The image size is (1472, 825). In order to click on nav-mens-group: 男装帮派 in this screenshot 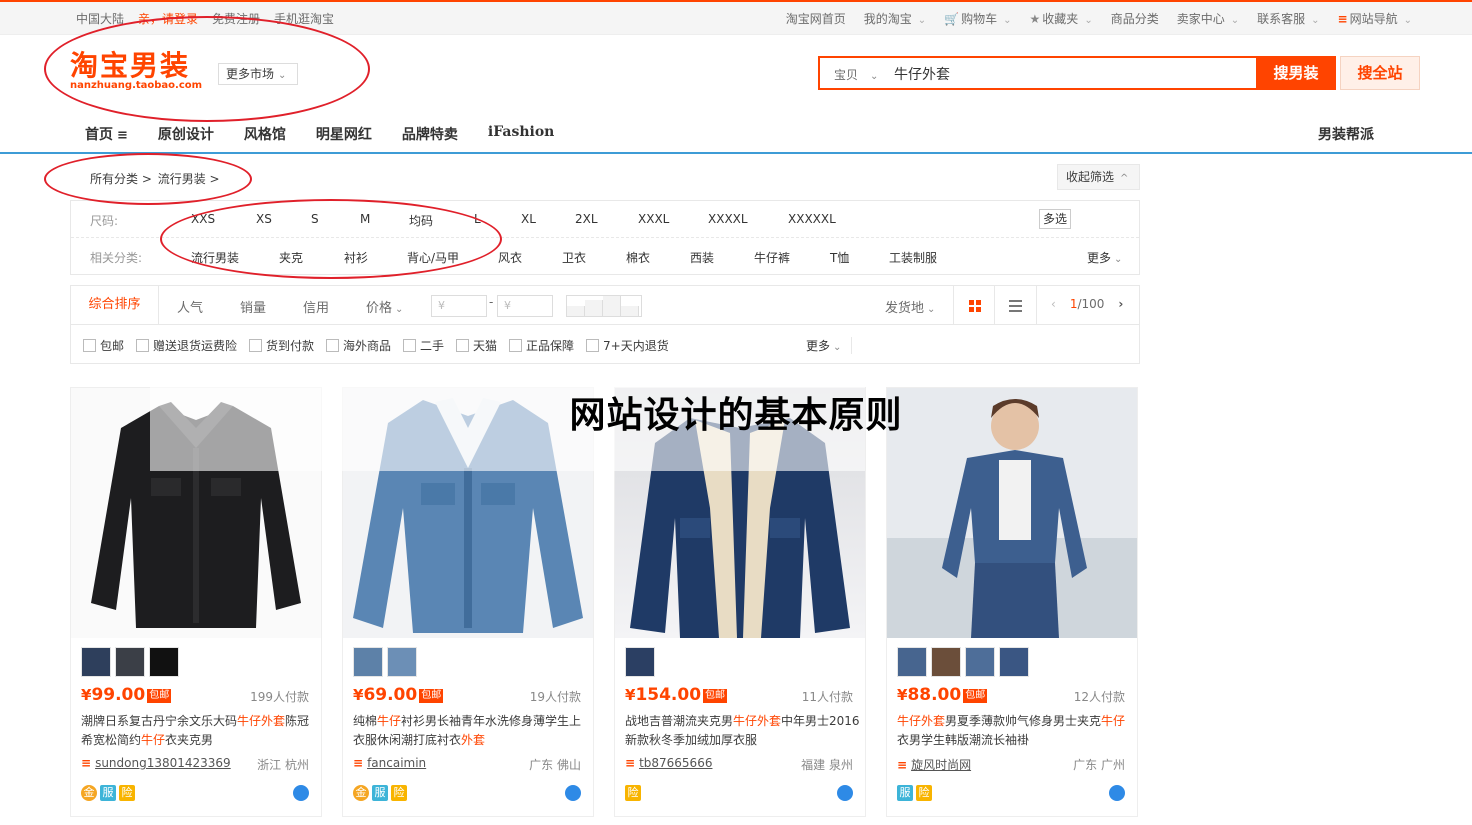, I will do `click(1346, 134)`.